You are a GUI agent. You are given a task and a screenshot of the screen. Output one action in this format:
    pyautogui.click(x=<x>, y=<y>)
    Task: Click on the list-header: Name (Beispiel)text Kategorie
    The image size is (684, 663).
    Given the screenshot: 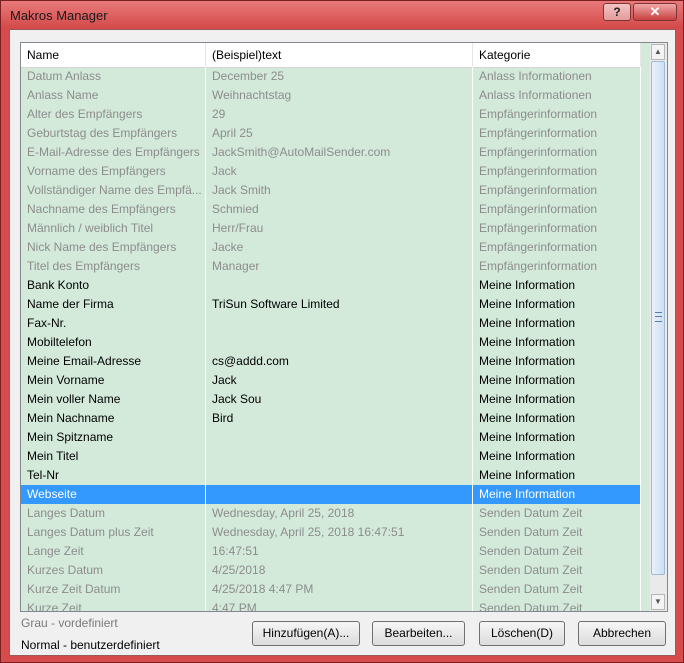 What is the action you would take?
    pyautogui.click(x=331, y=55)
    